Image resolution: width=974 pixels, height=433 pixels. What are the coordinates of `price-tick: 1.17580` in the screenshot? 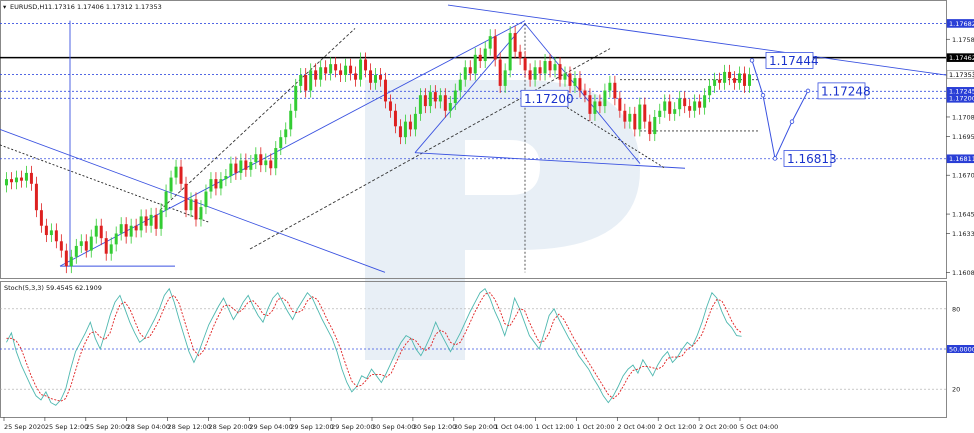 It's located at (963, 40).